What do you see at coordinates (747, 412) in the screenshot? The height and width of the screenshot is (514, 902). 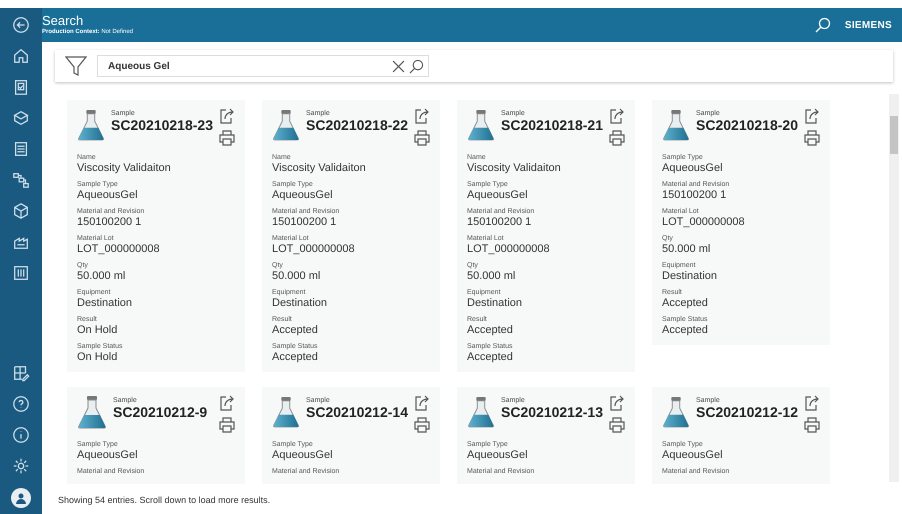 I see `sample-id: SC20210212-12` at bounding box center [747, 412].